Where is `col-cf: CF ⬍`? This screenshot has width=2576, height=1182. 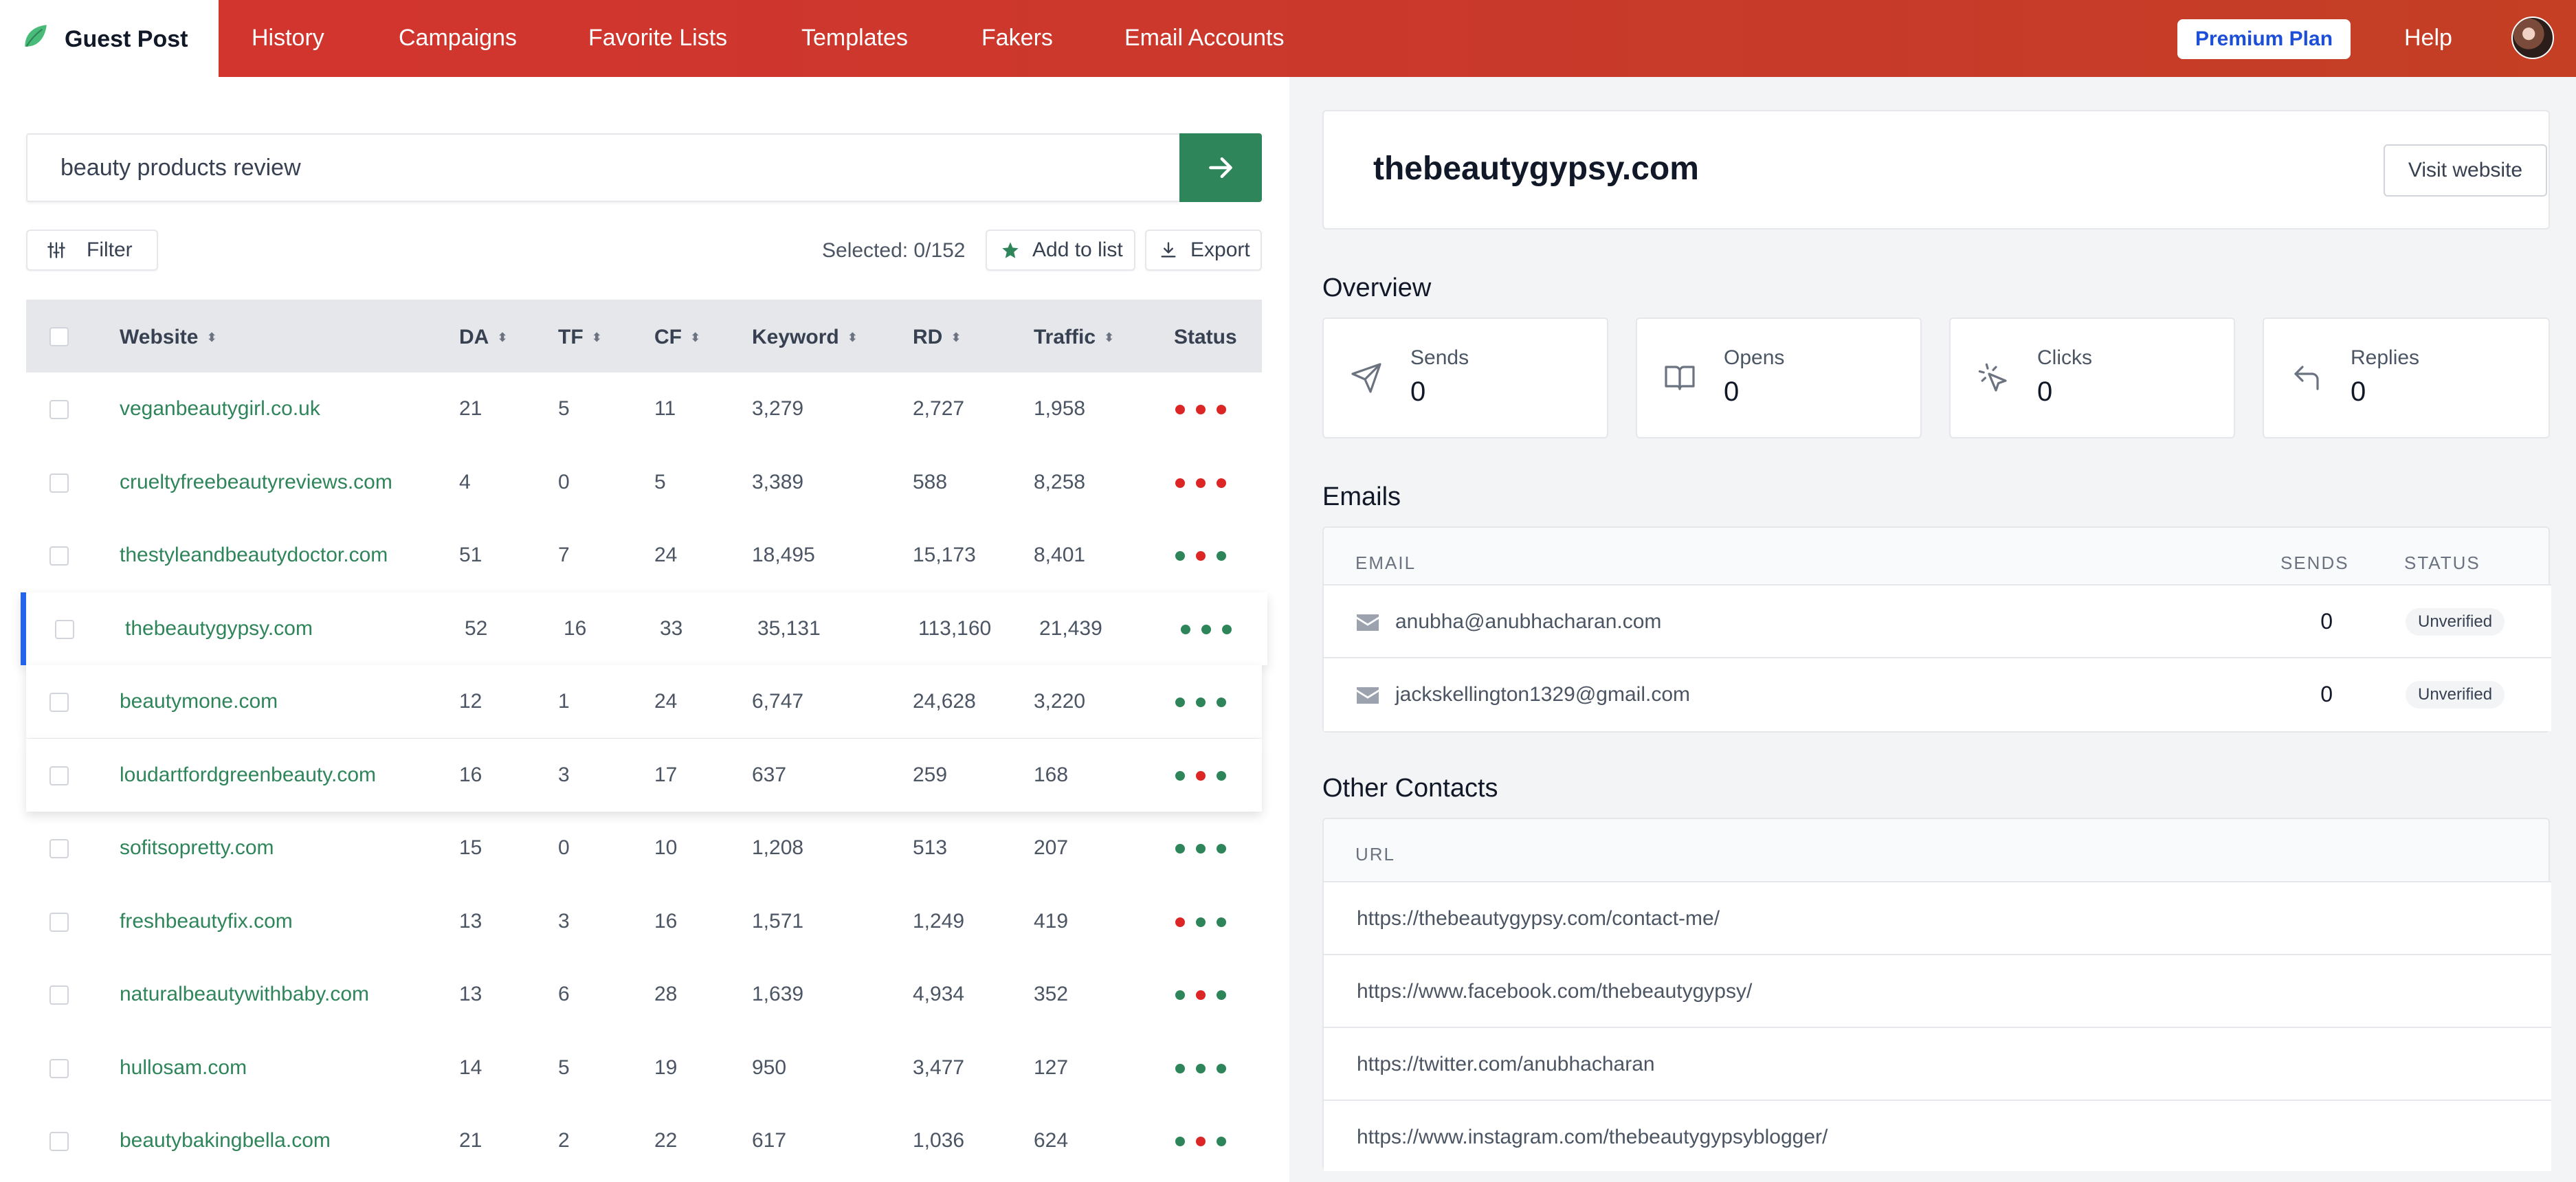
col-cf: CF ⬍ is located at coordinates (677, 337).